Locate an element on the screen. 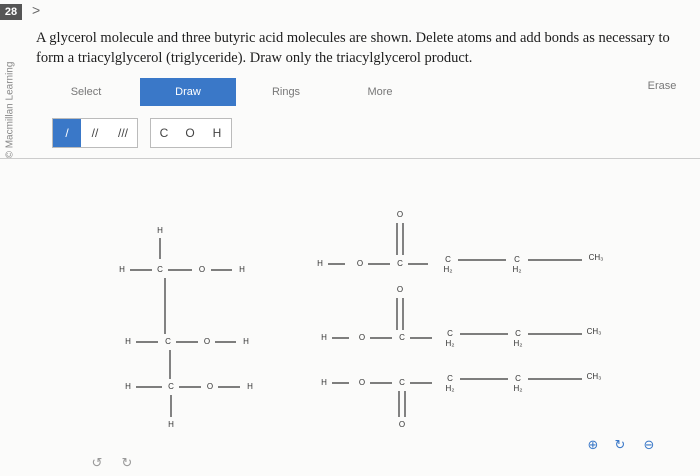  atom-h-top: H is located at coordinates (160, 230).